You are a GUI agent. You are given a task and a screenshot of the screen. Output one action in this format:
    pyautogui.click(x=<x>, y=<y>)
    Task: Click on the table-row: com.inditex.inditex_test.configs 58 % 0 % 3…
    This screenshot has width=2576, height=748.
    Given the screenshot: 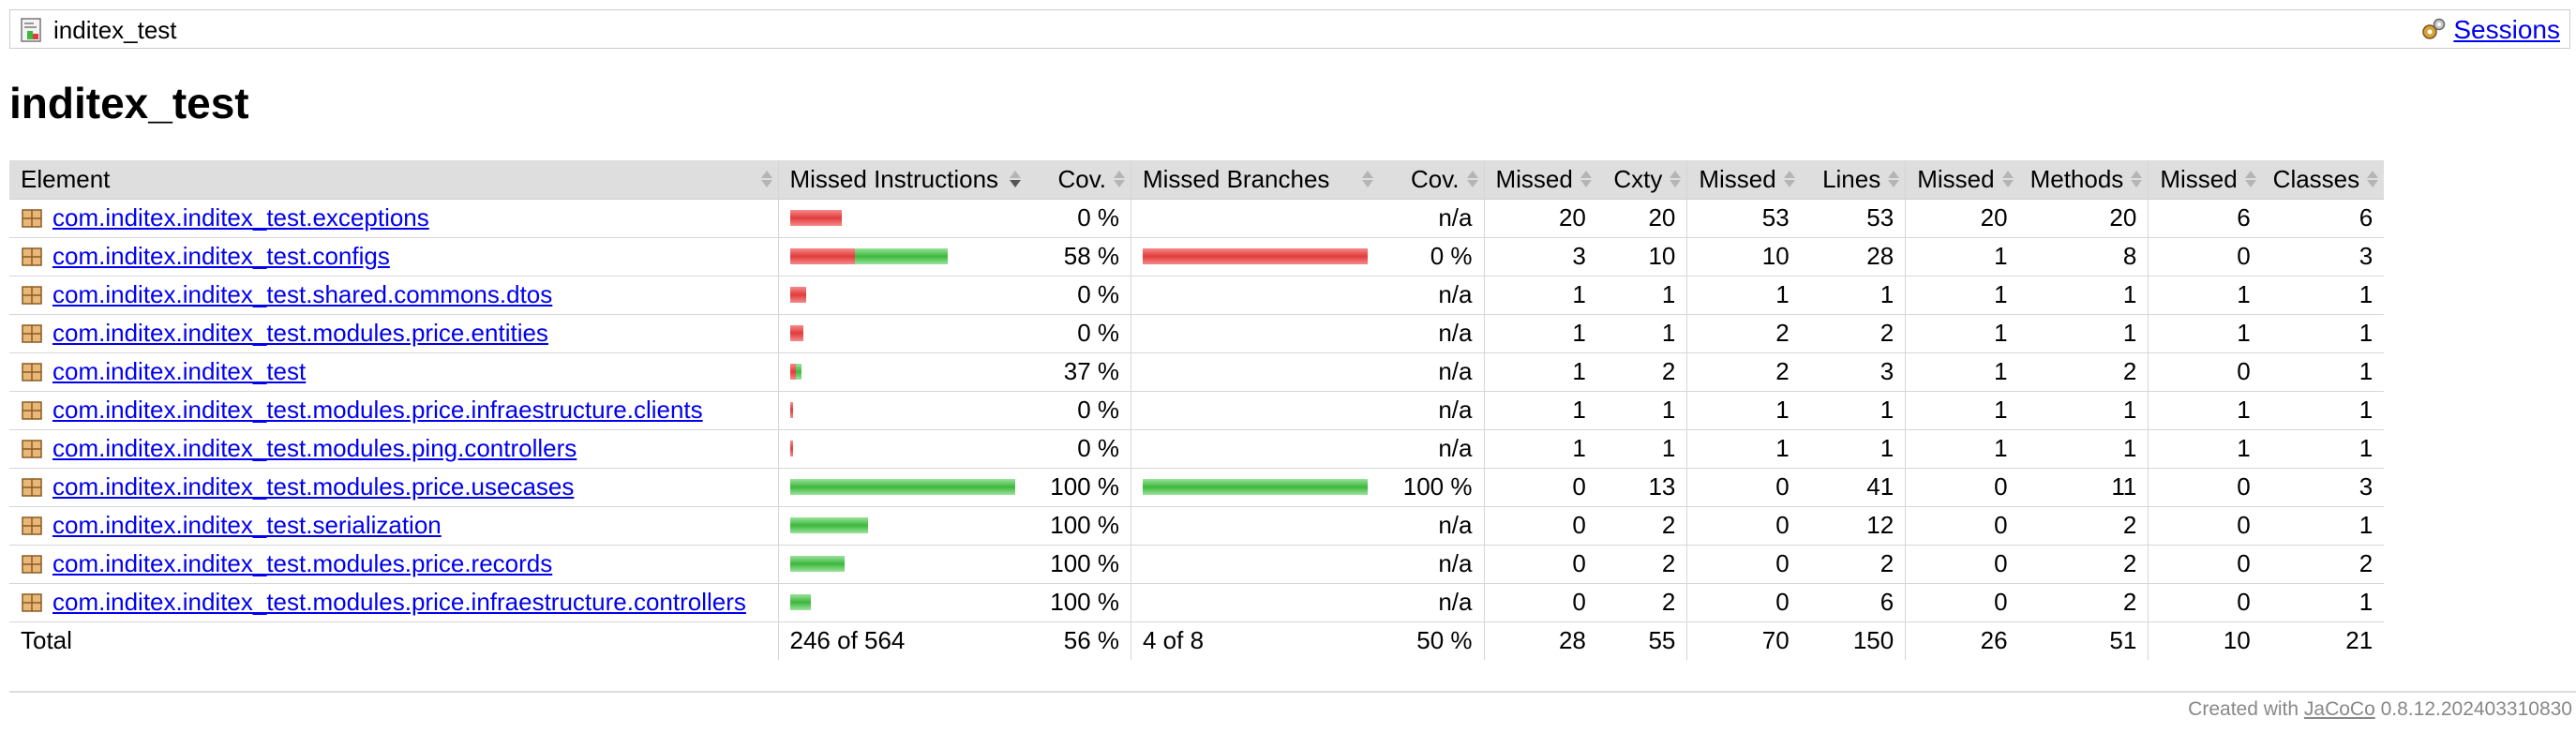 What is the action you would take?
    pyautogui.click(x=1197, y=257)
    